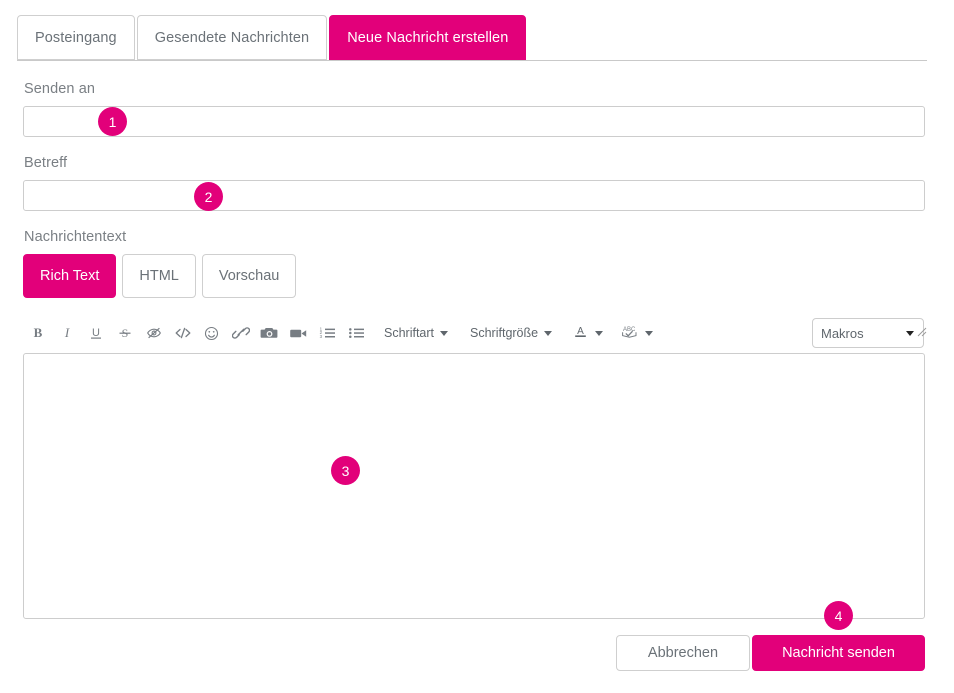  Describe the element at coordinates (504, 333) in the screenshot. I see `font-size-label: Schriftgröße` at that location.